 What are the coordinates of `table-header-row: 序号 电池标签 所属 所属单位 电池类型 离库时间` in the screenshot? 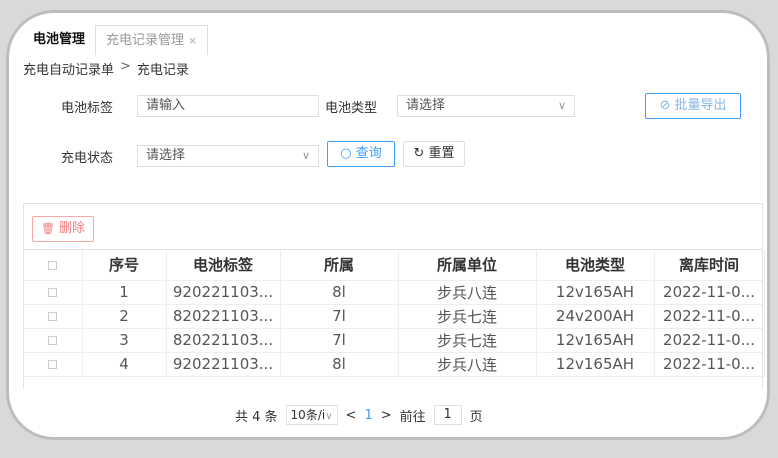 It's located at (394, 265).